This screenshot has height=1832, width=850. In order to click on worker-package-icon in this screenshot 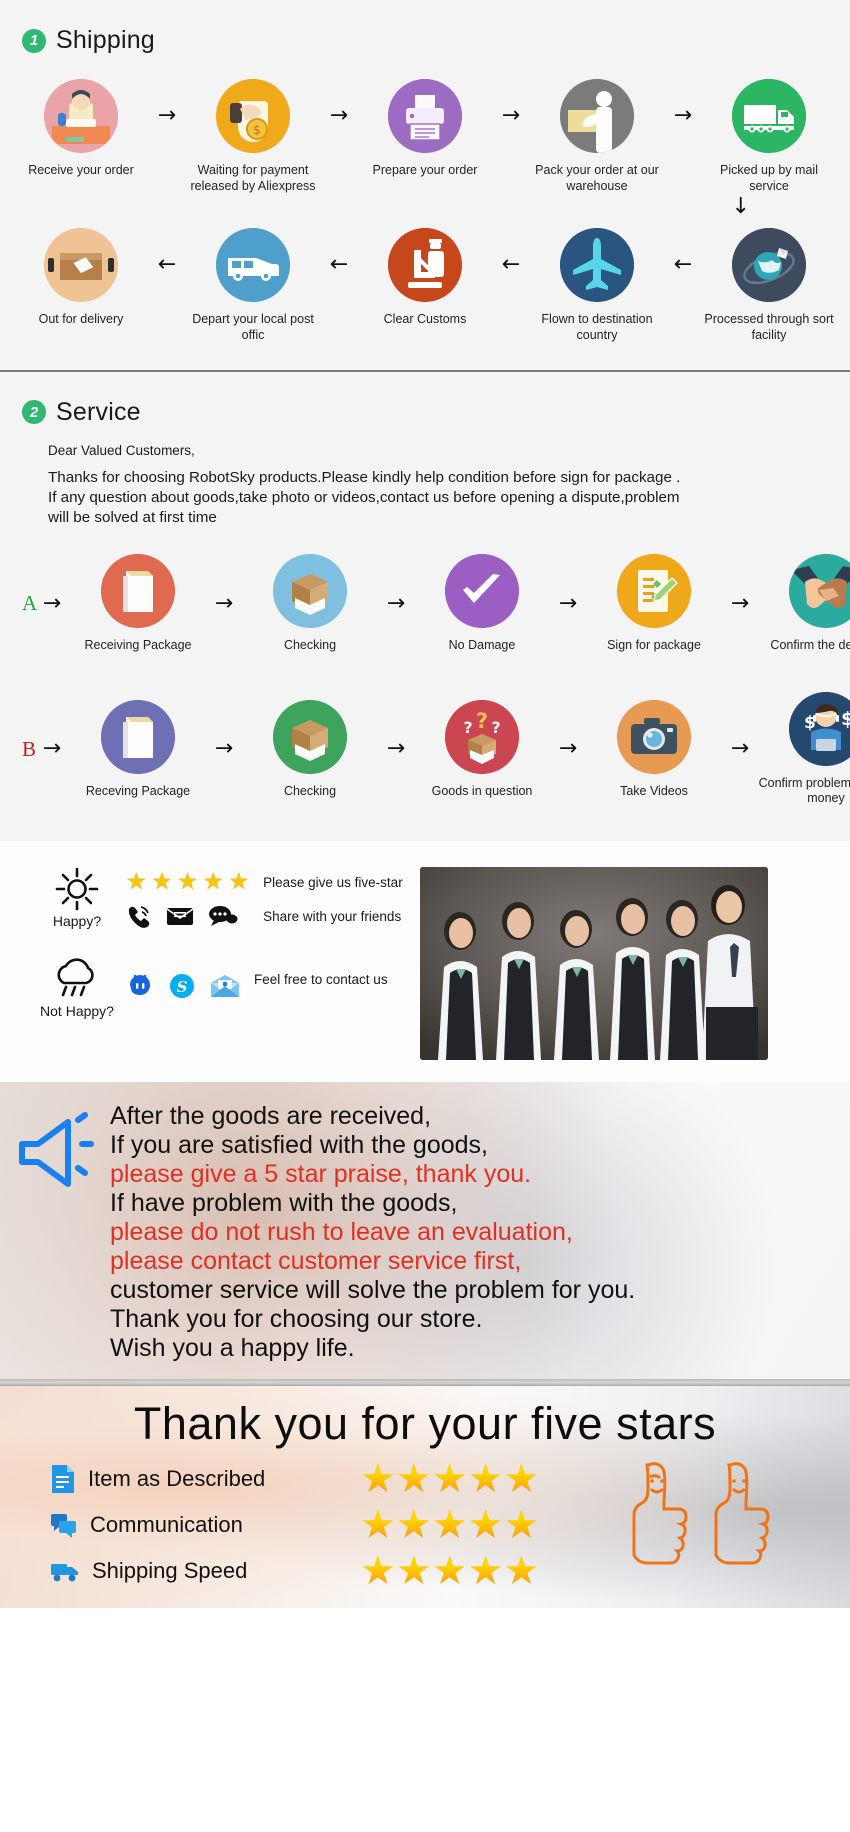, I will do `click(597, 116)`.